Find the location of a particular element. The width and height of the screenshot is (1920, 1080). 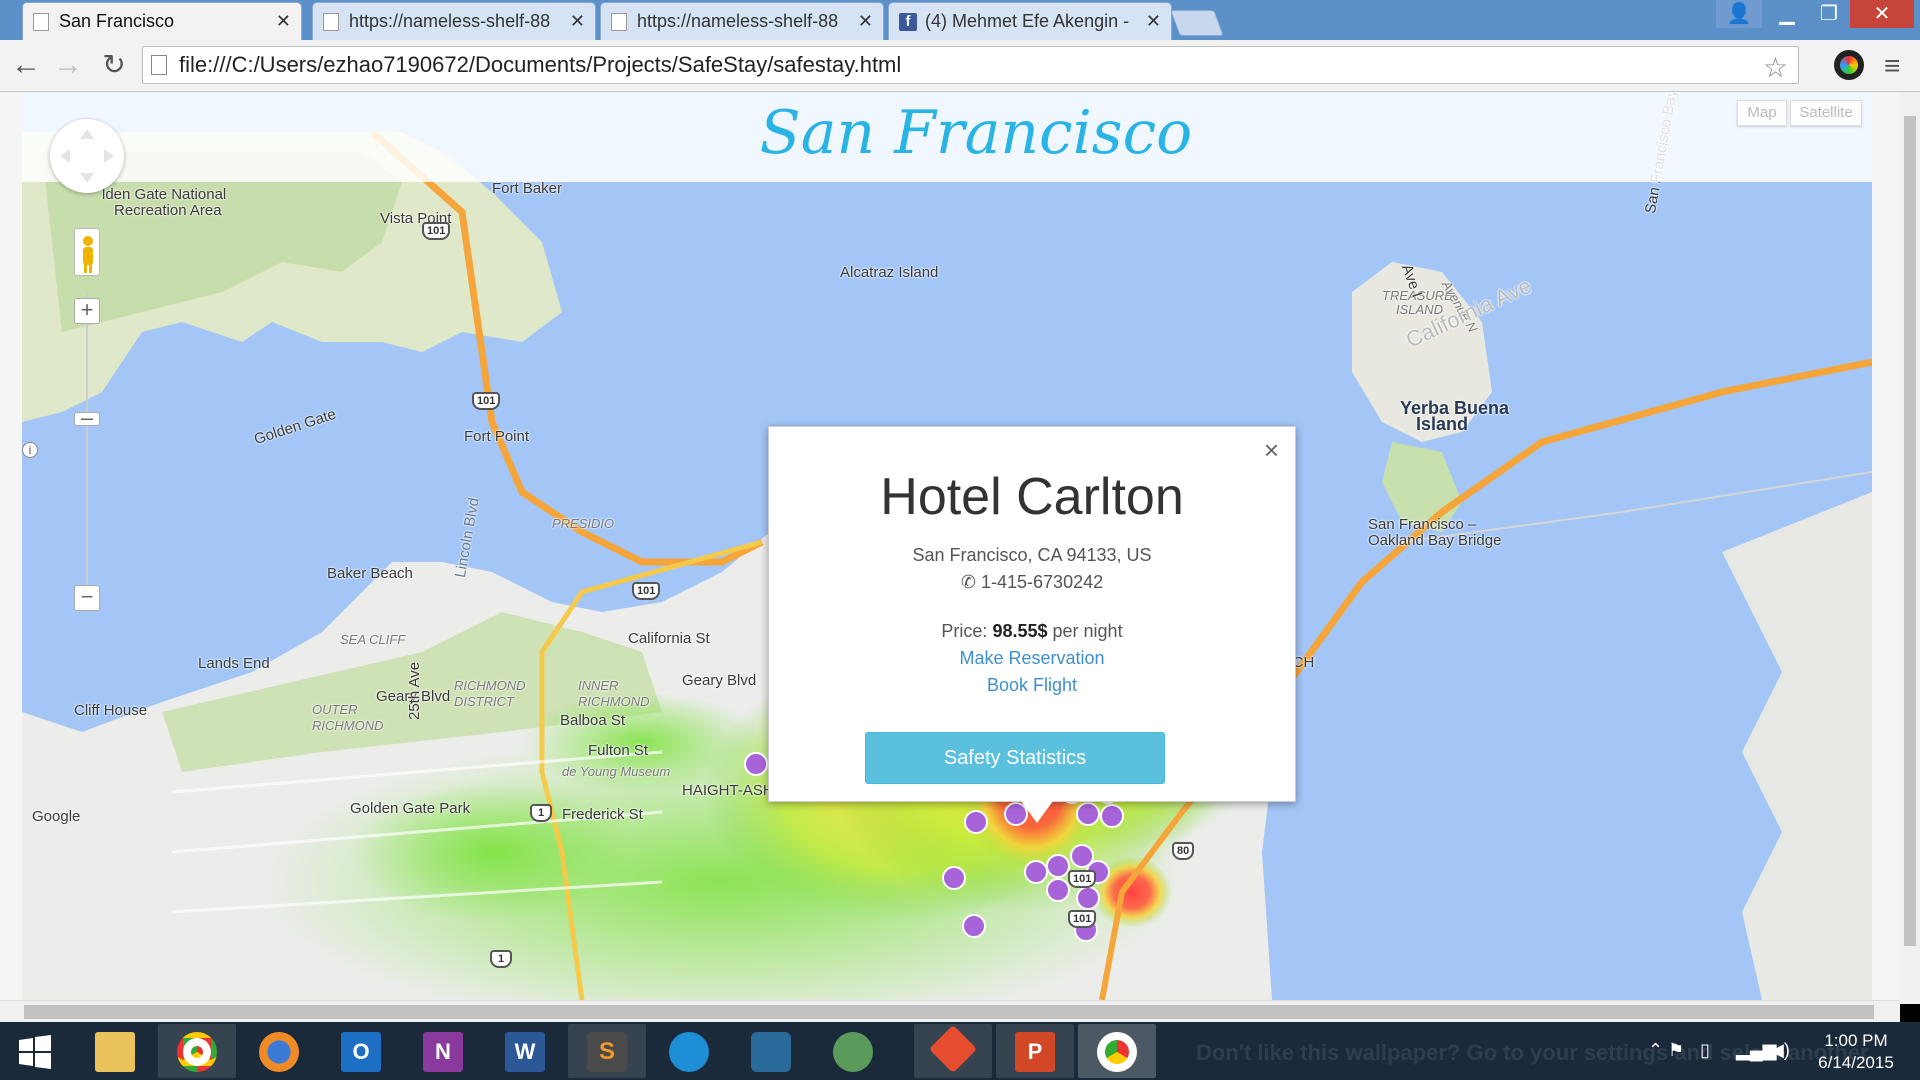

skype-icon is located at coordinates (689, 1051).